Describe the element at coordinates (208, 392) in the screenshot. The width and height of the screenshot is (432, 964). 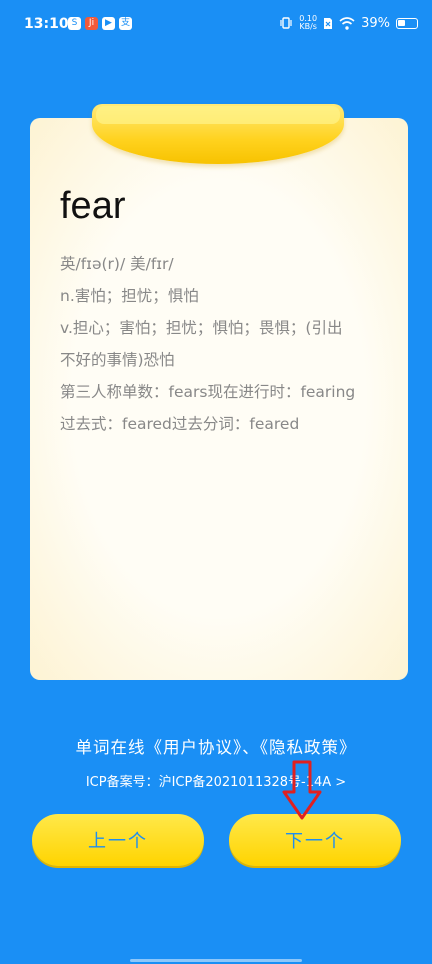
I see `word-forms-line1: 第三人称单数：fears现在进行时：fearing` at that location.